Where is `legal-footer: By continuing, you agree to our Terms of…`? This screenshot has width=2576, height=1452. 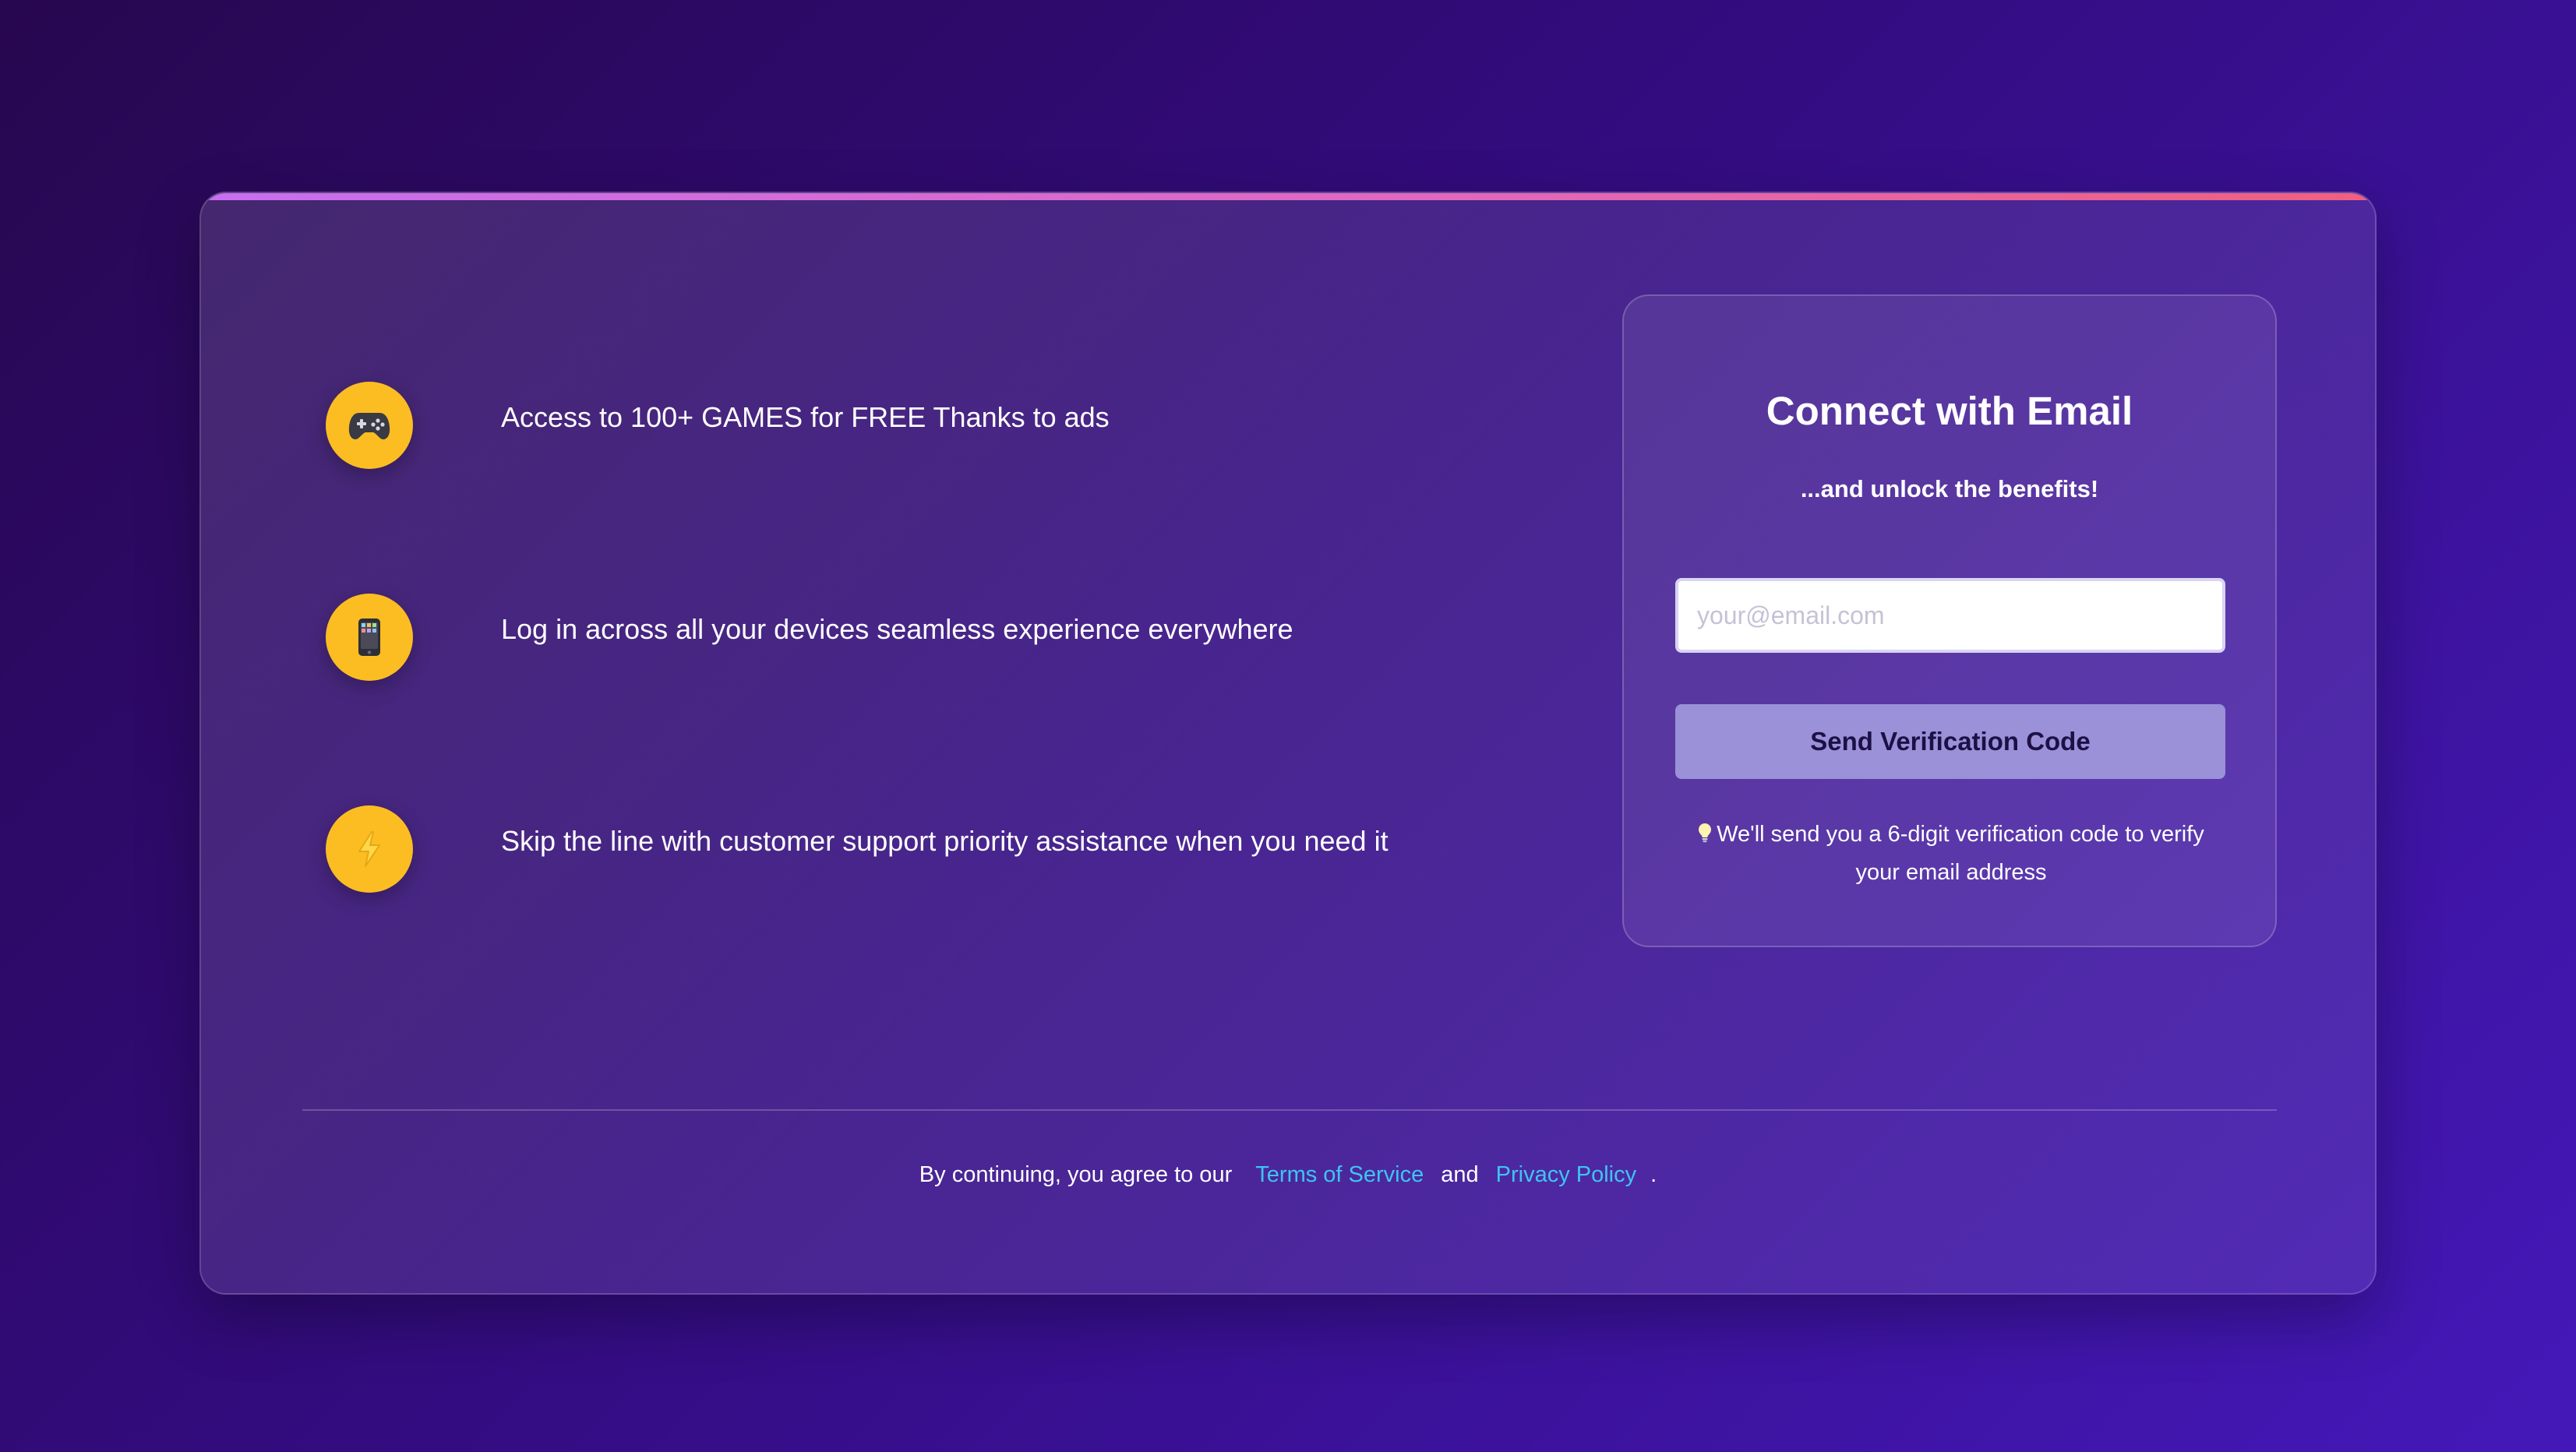 legal-footer: By continuing, you agree to our Terms of… is located at coordinates (1288, 1175).